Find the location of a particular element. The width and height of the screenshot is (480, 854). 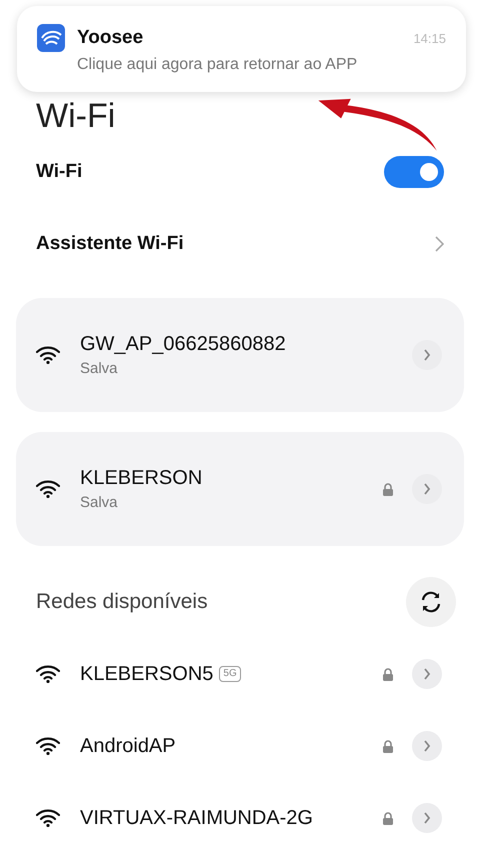

network-name: VIRTUAX-RAIMUNDA-2G is located at coordinates (196, 818).